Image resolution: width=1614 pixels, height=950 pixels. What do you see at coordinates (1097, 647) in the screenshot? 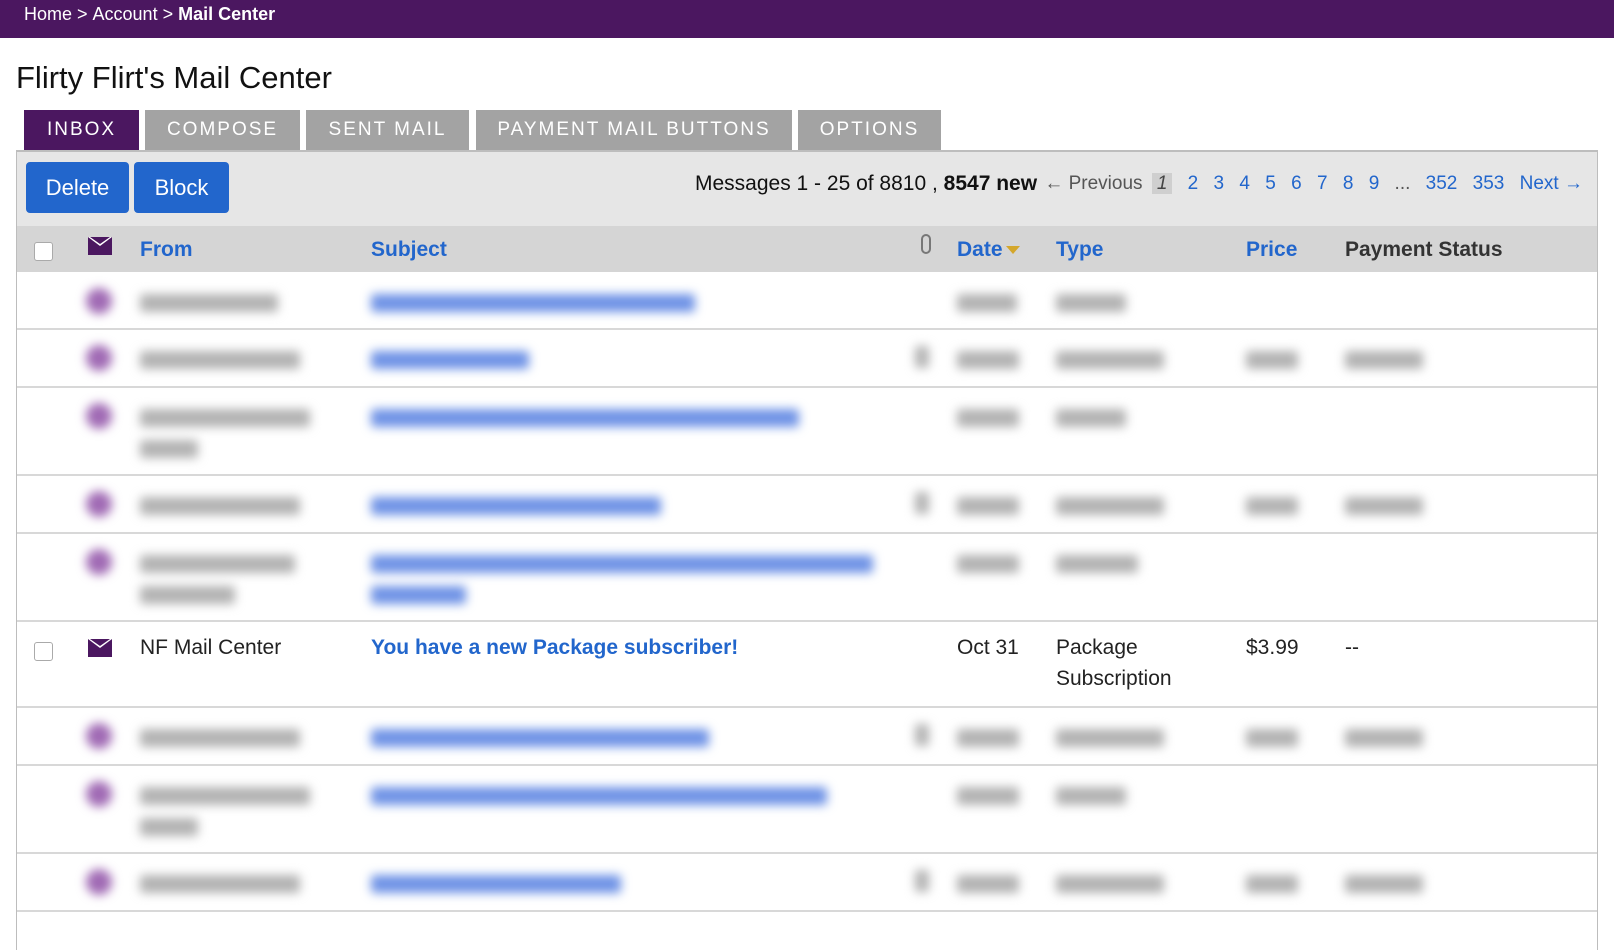
I see `message-type-line1: Package` at bounding box center [1097, 647].